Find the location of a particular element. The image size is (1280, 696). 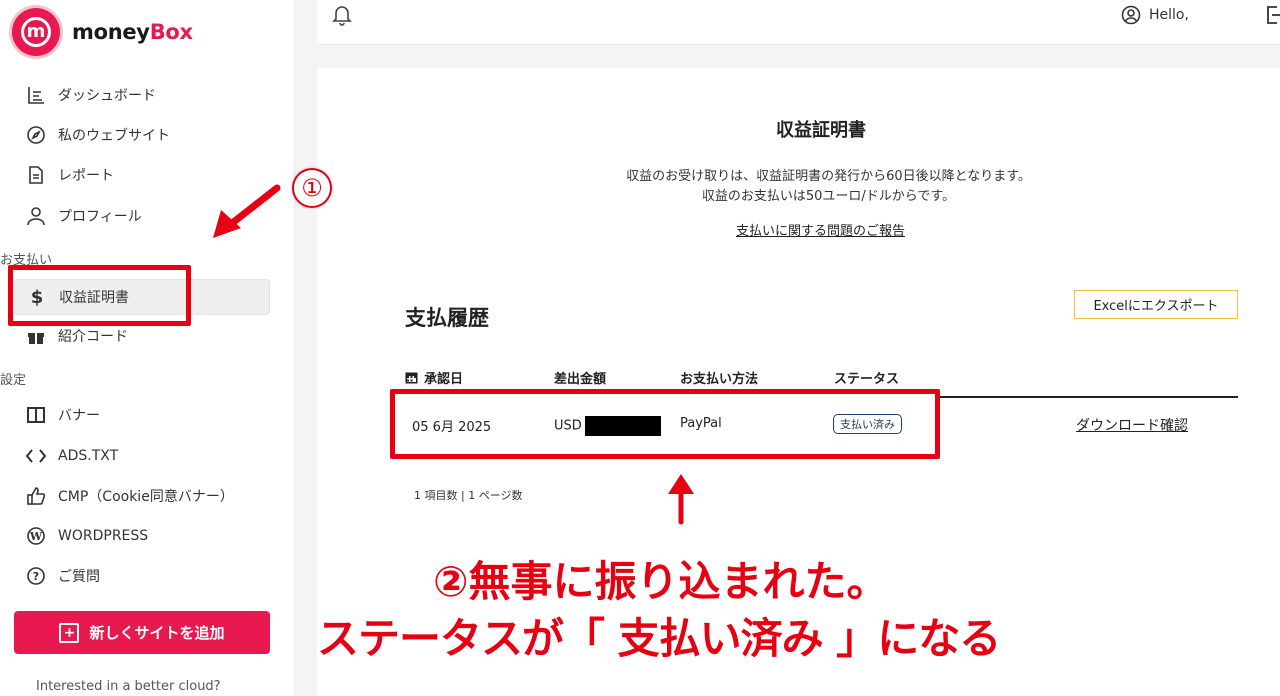

logout-icon is located at coordinates (1272, 17).